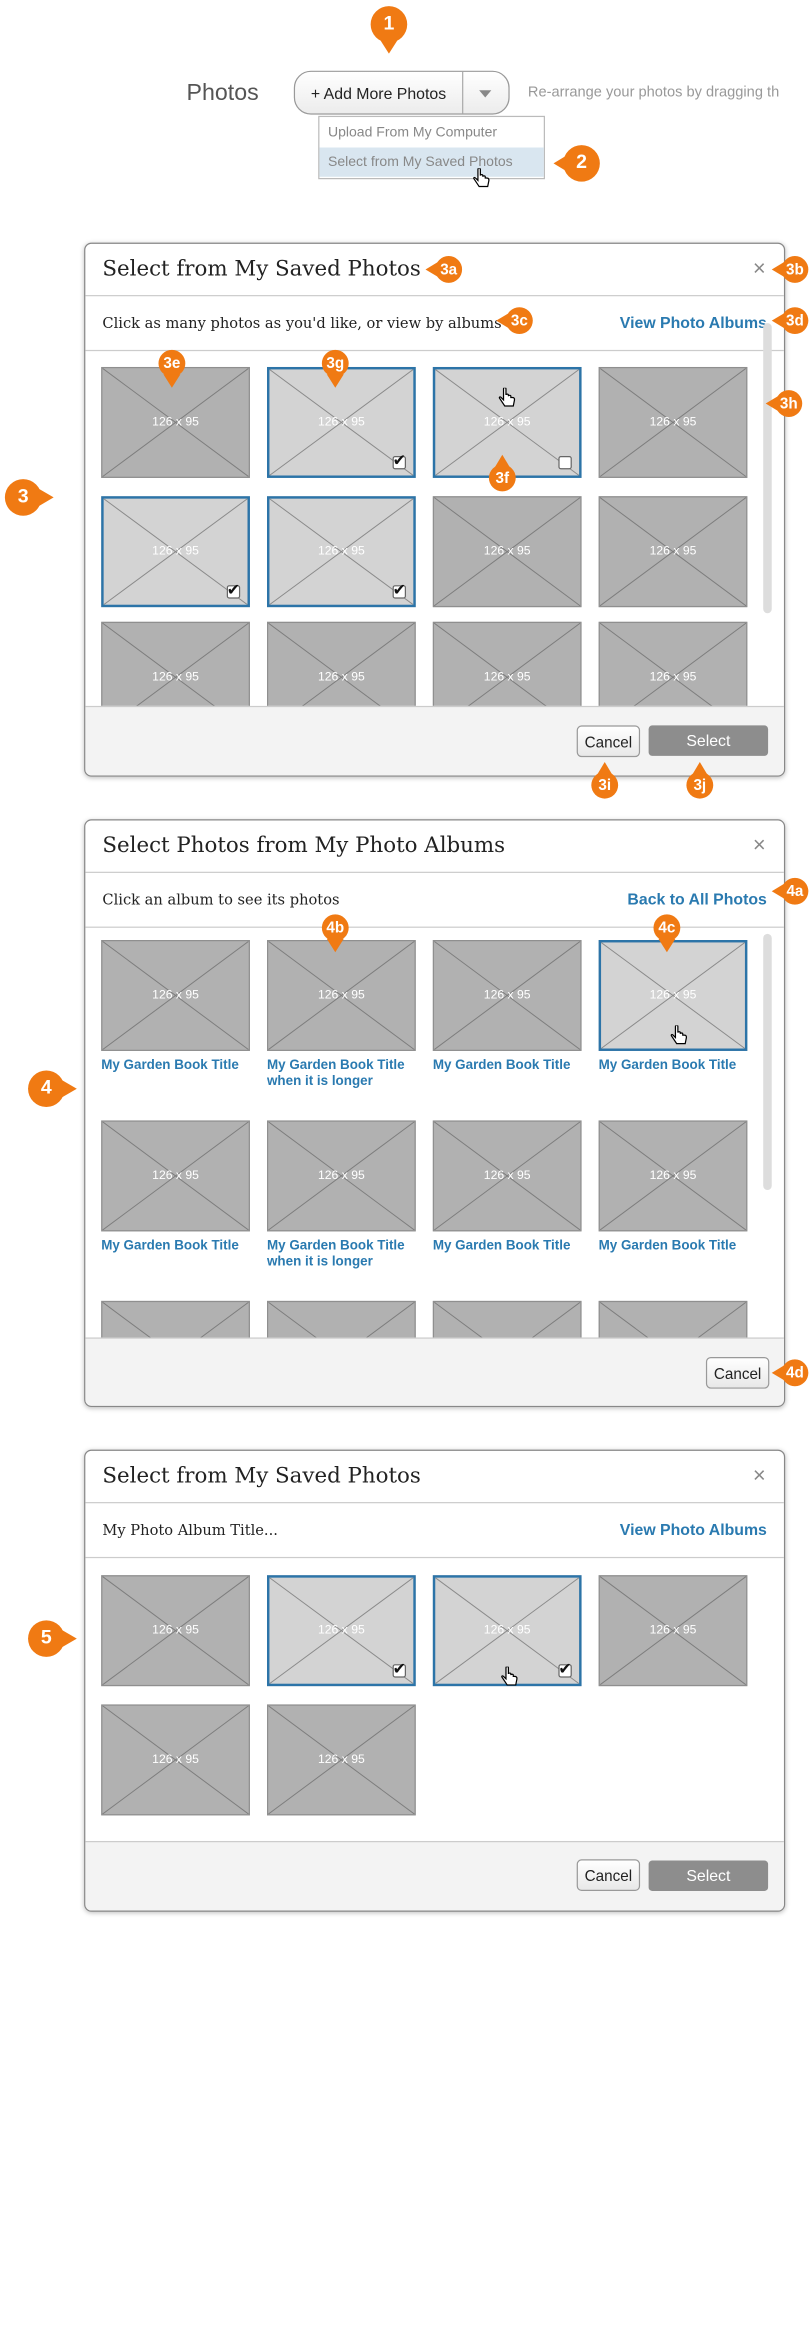 Image resolution: width=812 pixels, height=2334 pixels. I want to click on callout-4b: 4b, so click(335, 933).